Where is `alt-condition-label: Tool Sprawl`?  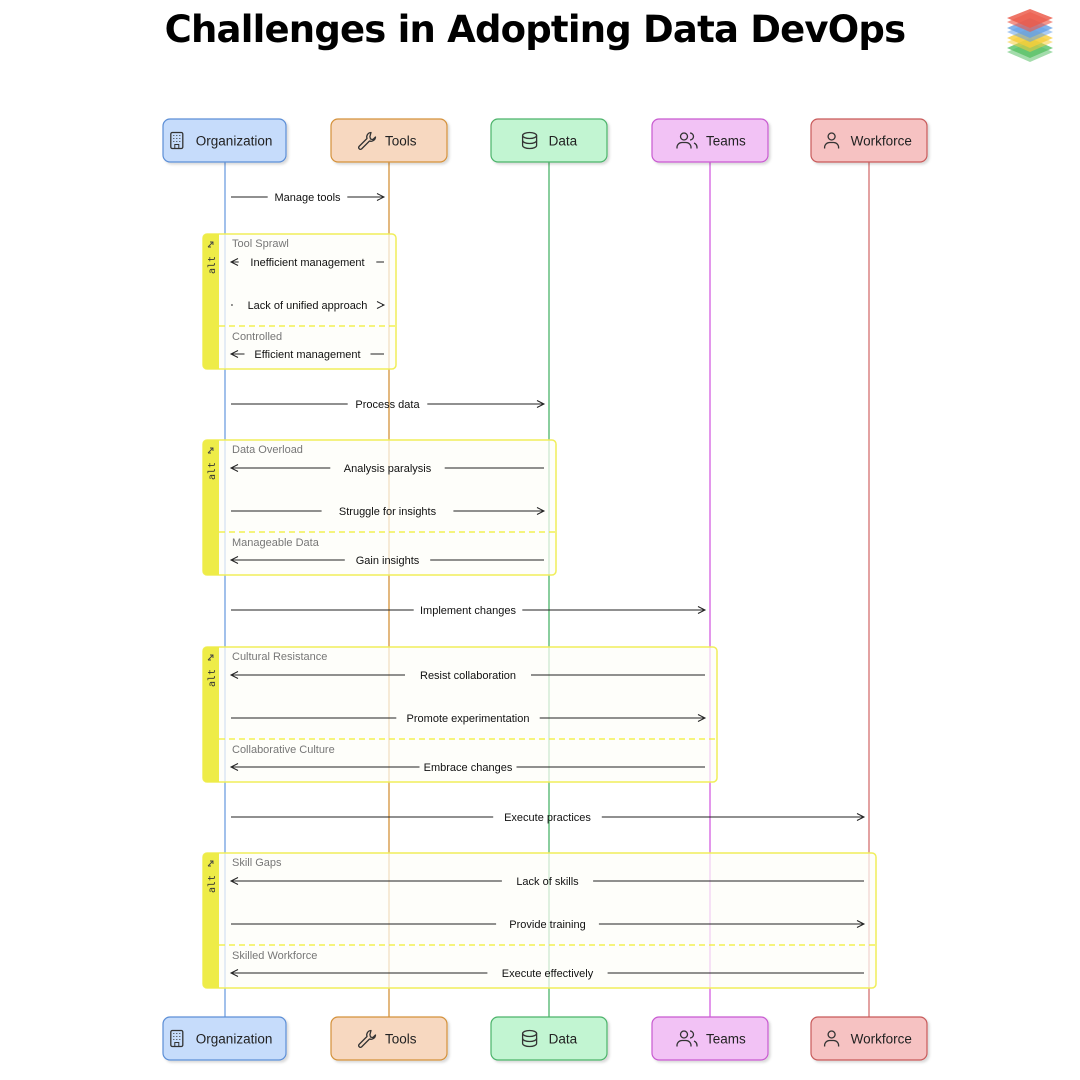
alt-condition-label: Tool Sprawl is located at coordinates (260, 244).